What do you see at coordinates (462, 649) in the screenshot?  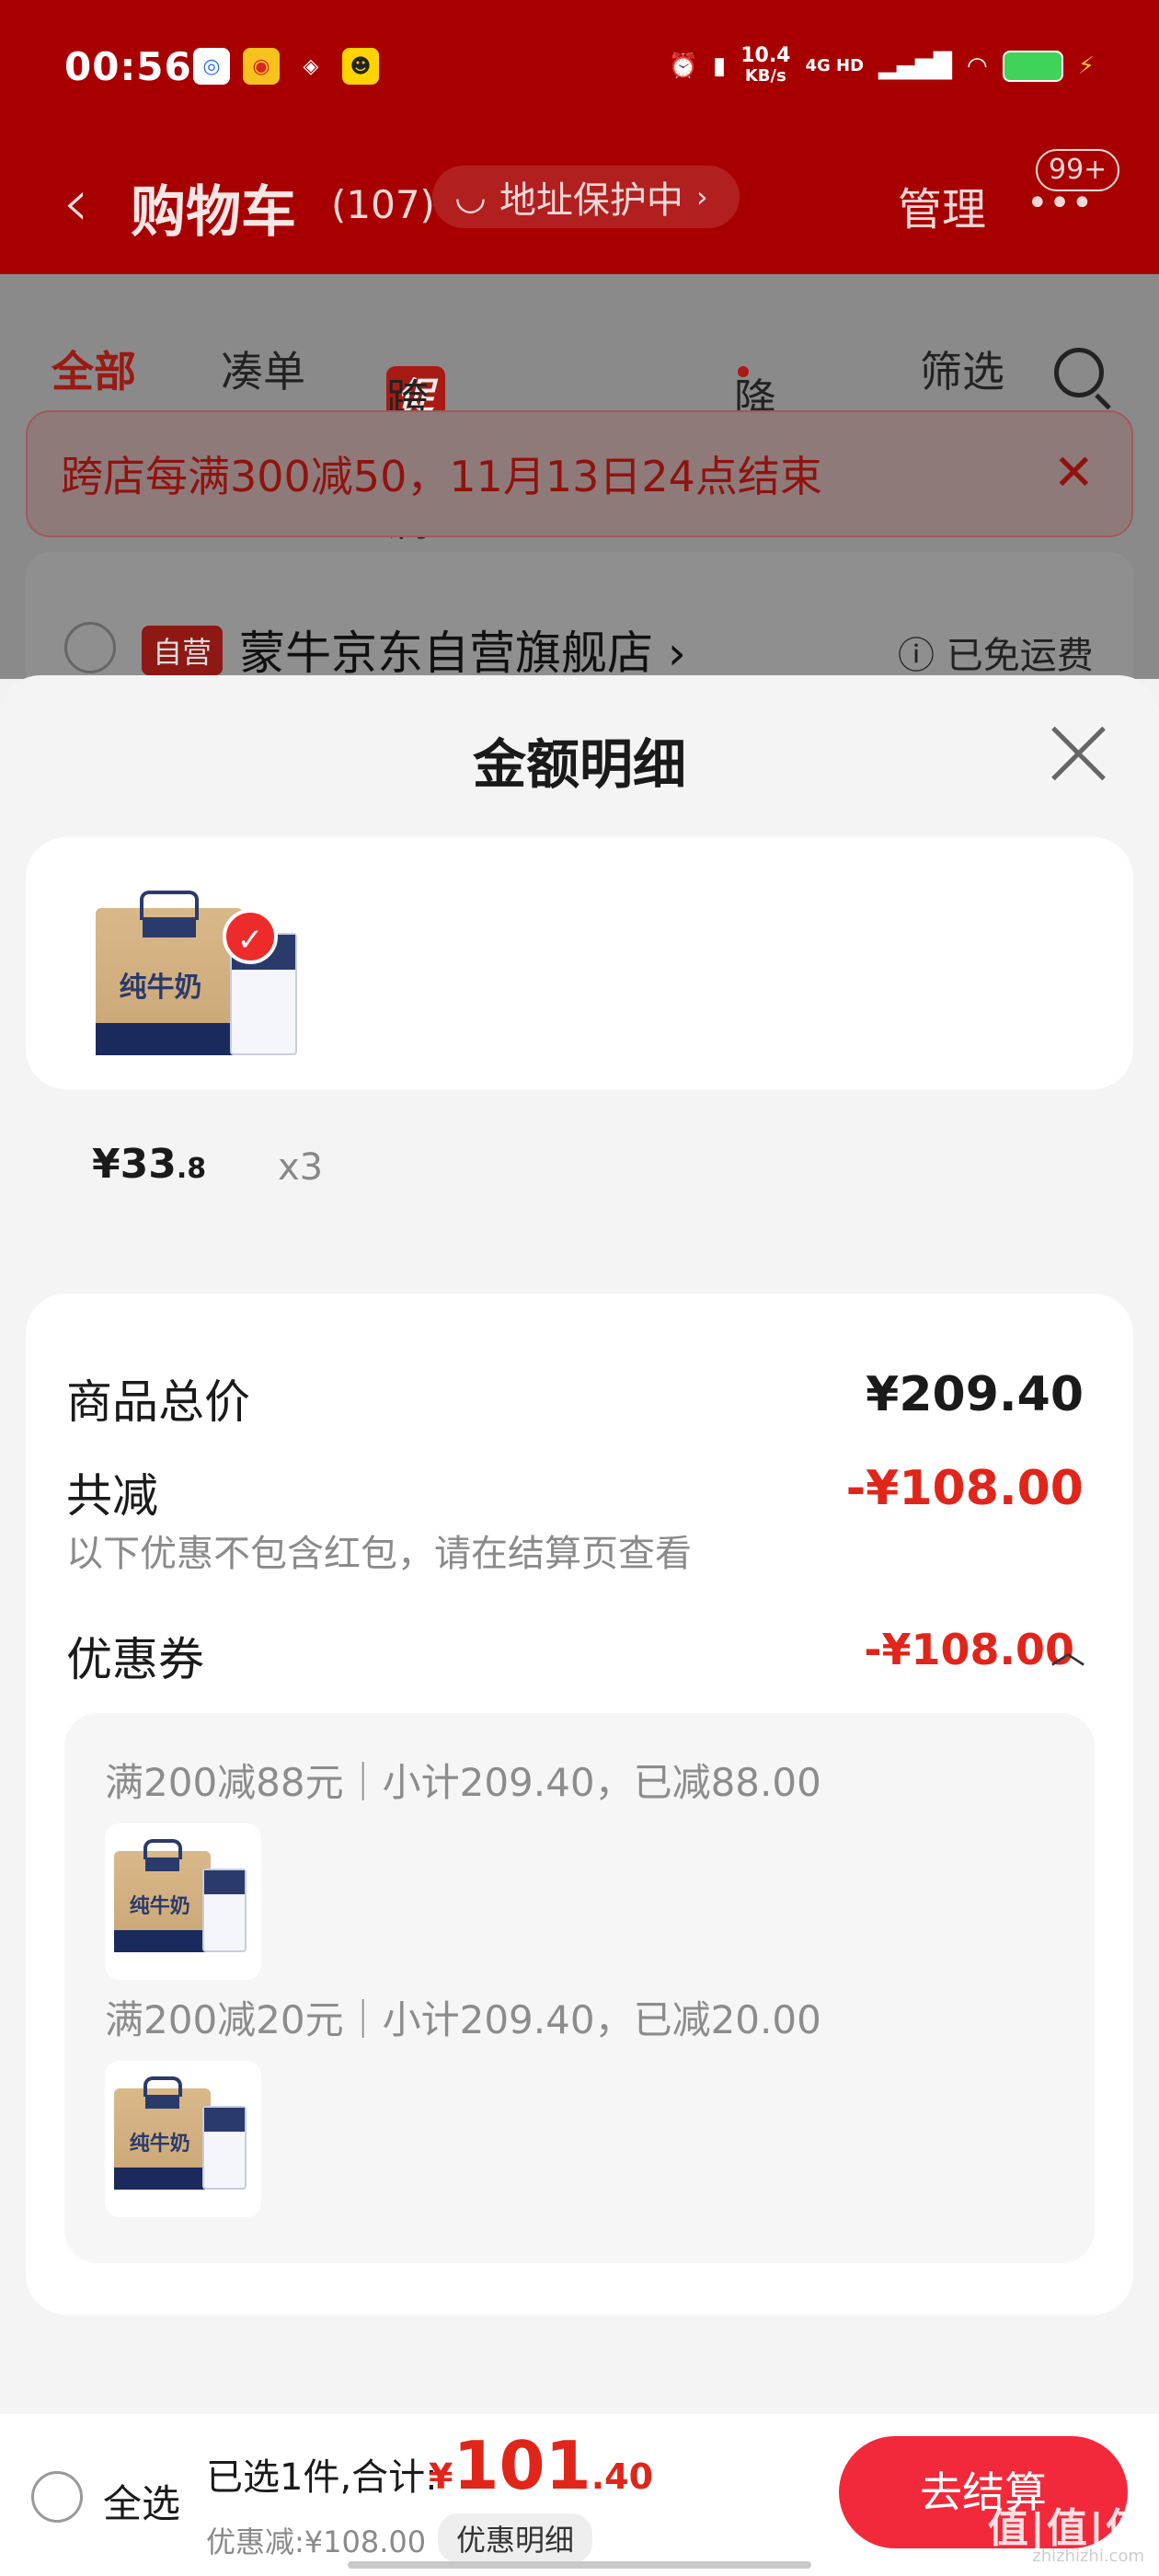 I see `store-name: 蒙牛京东自营旗舰店 ›` at bounding box center [462, 649].